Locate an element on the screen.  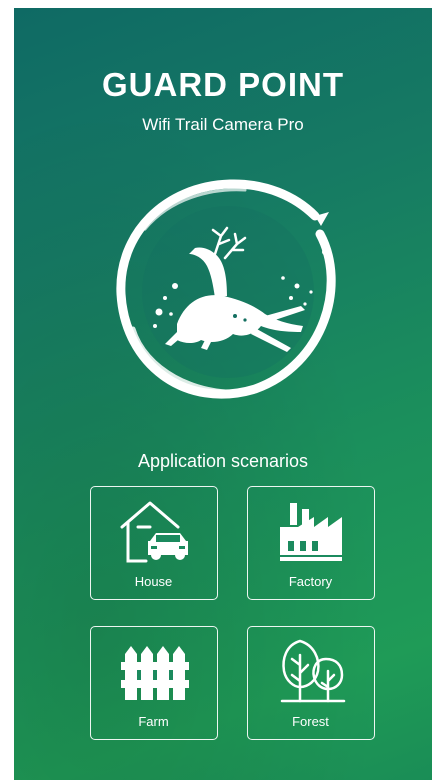
scenario-card-farm: Farm is located at coordinates (154, 683).